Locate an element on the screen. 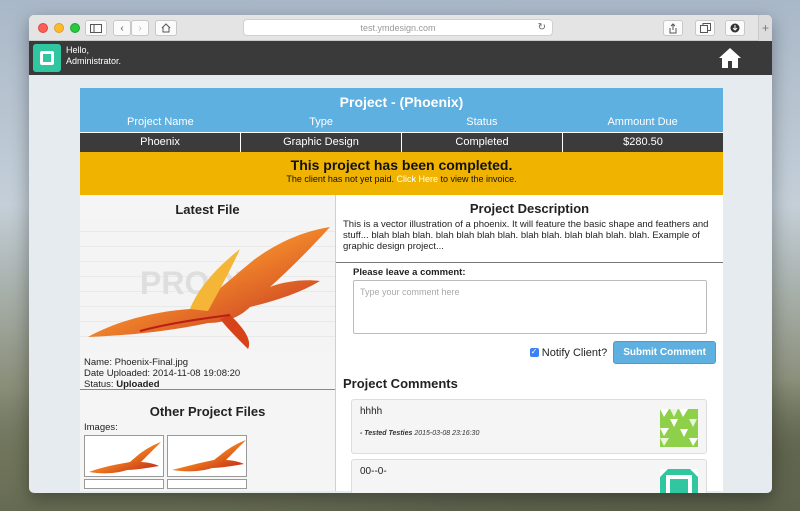  tabs-icon is located at coordinates (705, 28).